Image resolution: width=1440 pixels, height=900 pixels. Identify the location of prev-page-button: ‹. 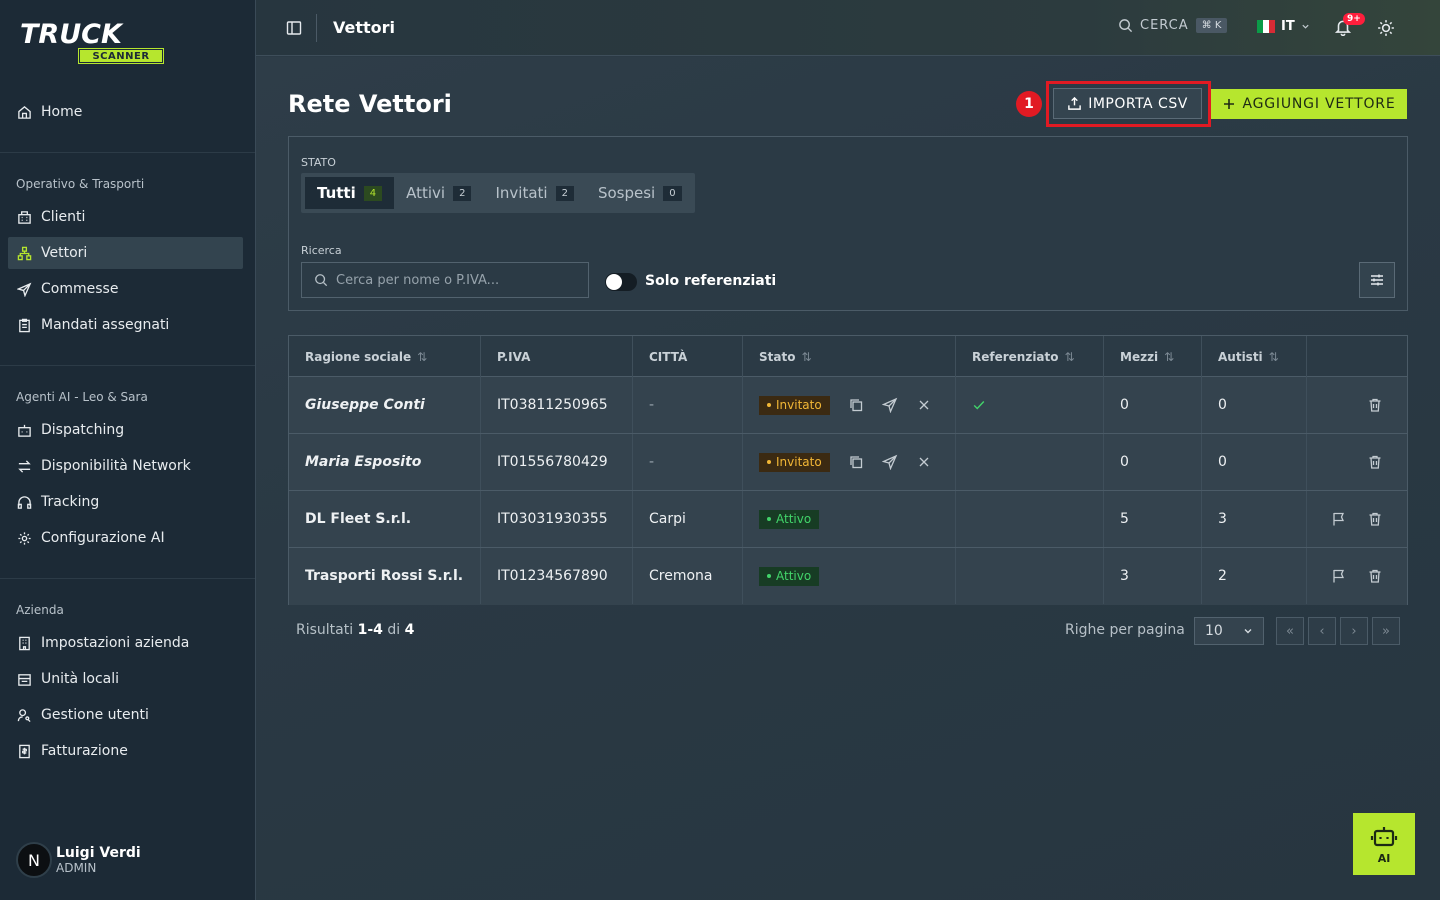
(1322, 631).